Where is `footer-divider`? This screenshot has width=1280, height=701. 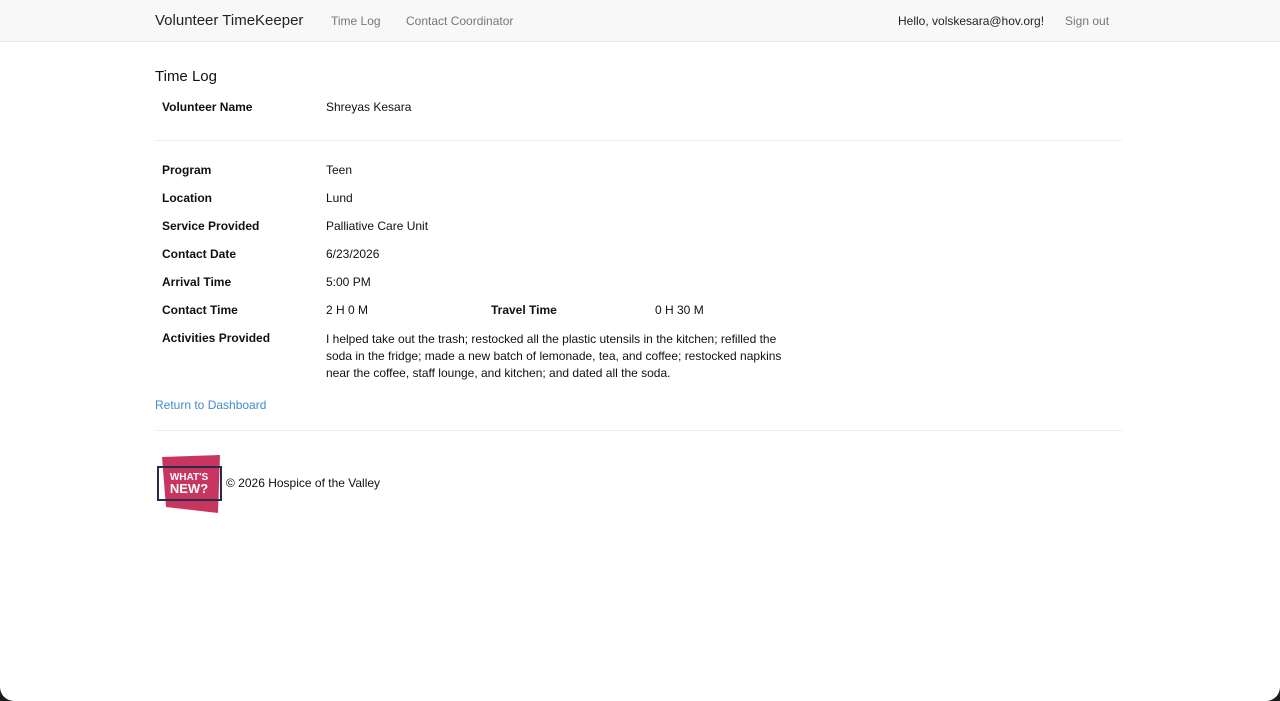
footer-divider is located at coordinates (638, 430).